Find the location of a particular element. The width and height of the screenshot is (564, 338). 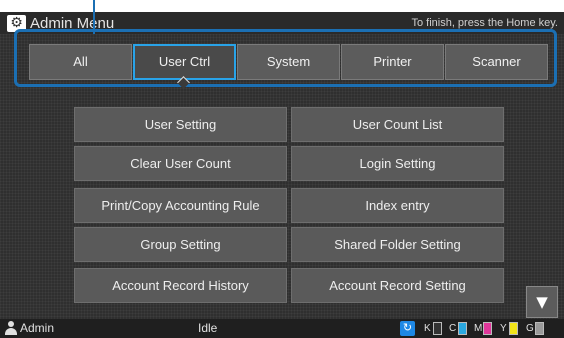

user-icon is located at coordinates (11, 328).